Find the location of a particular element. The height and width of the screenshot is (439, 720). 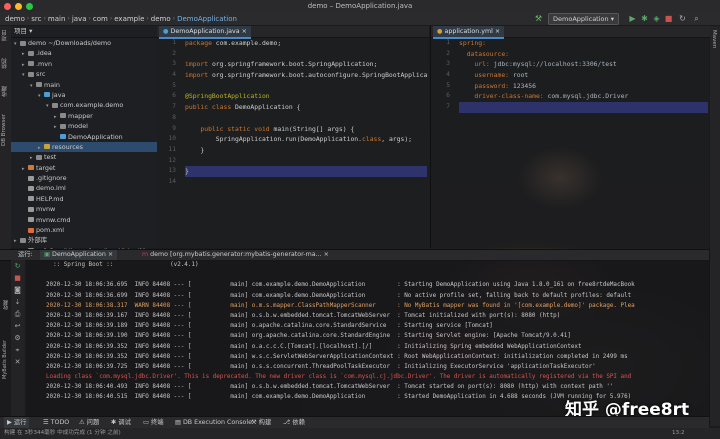

tool-project: 项目 is located at coordinates (5, 35).